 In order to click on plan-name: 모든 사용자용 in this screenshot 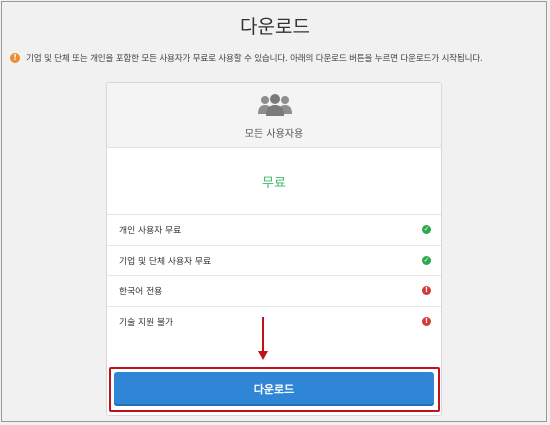, I will do `click(274, 134)`.